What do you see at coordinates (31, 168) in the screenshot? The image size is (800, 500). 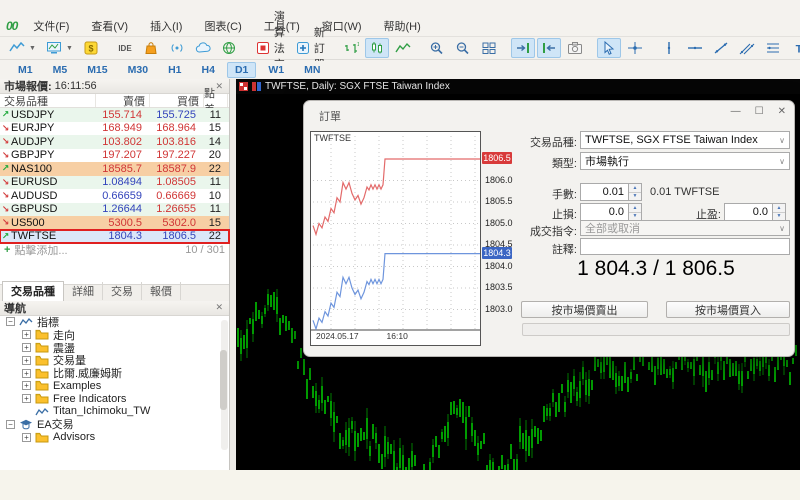 I see `symbol-name: NAS100` at bounding box center [31, 168].